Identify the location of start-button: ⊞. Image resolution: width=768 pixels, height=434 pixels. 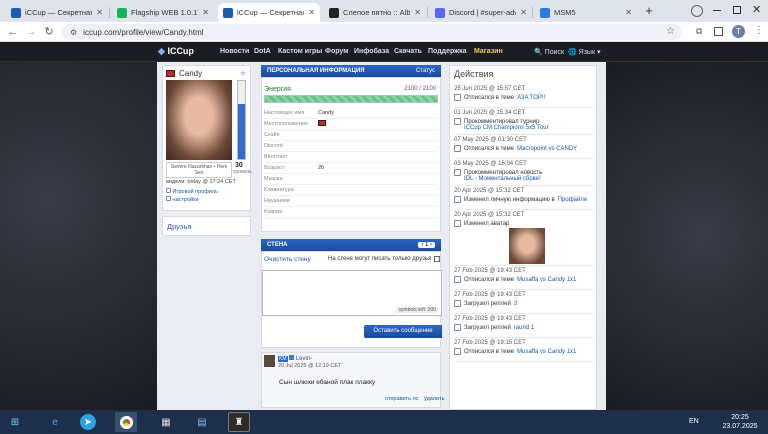
(15, 422).